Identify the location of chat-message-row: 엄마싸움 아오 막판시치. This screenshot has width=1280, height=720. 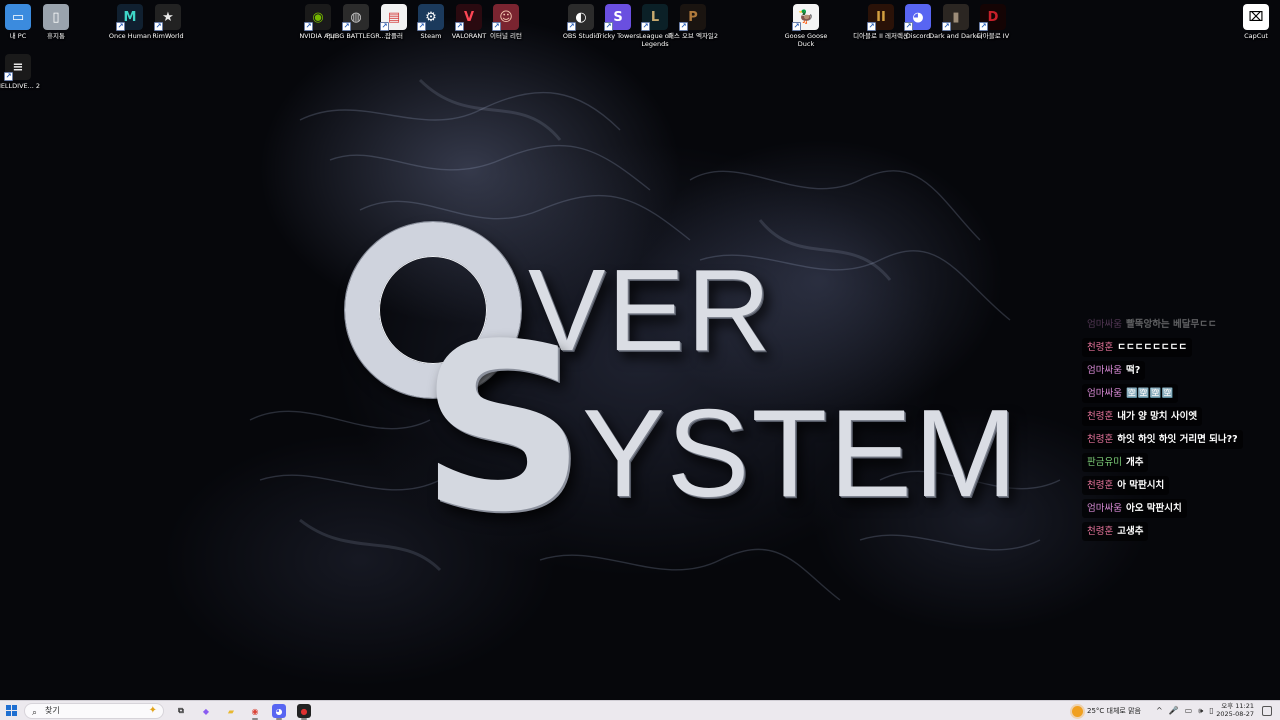
(1177, 507).